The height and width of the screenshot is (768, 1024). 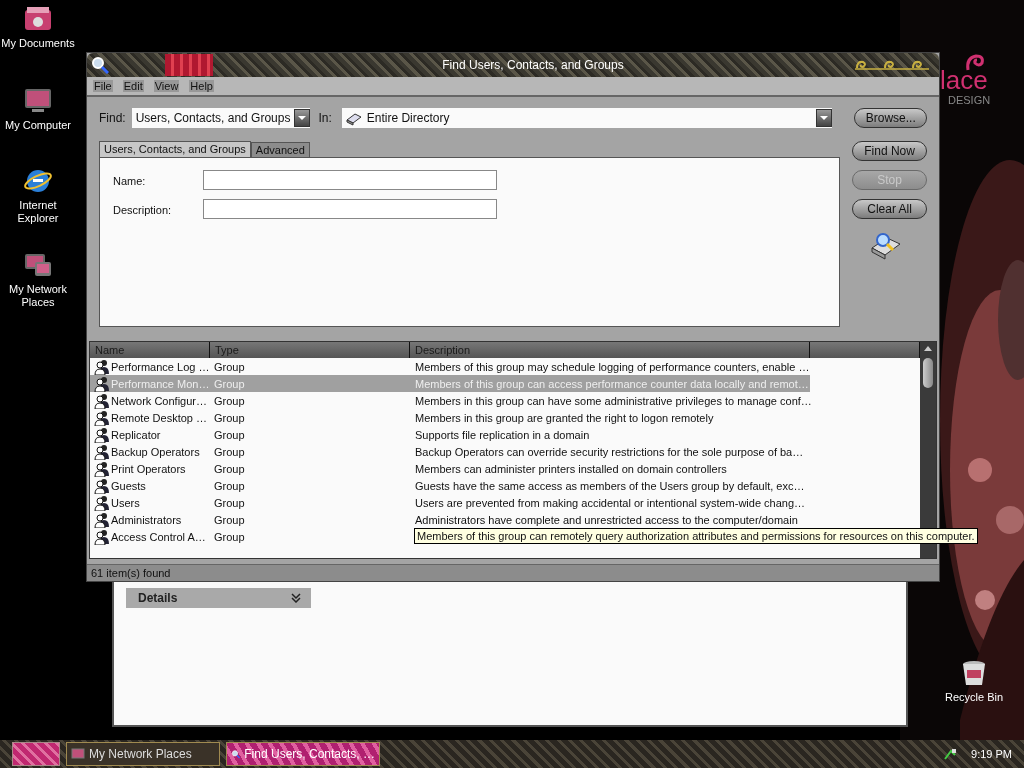 What do you see at coordinates (36, 754) in the screenshot?
I see `start-button` at bounding box center [36, 754].